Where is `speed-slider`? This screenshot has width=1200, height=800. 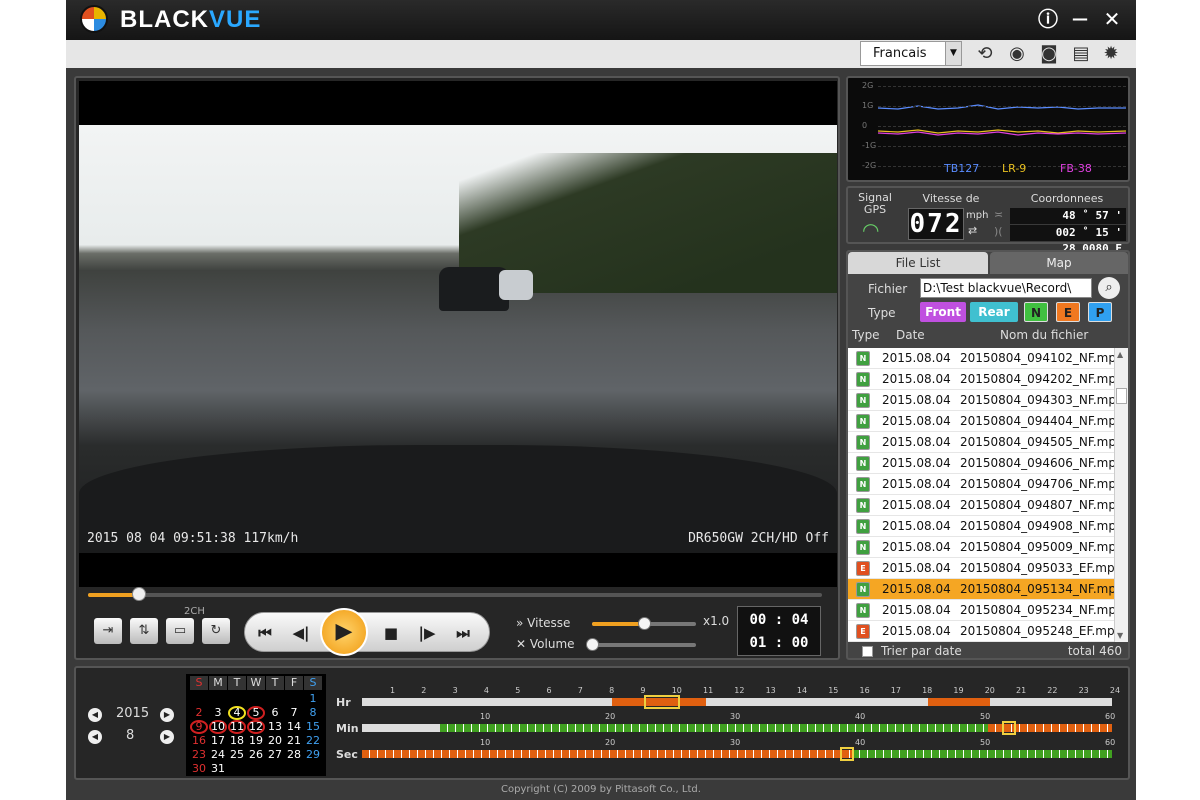
speed-slider is located at coordinates (644, 623).